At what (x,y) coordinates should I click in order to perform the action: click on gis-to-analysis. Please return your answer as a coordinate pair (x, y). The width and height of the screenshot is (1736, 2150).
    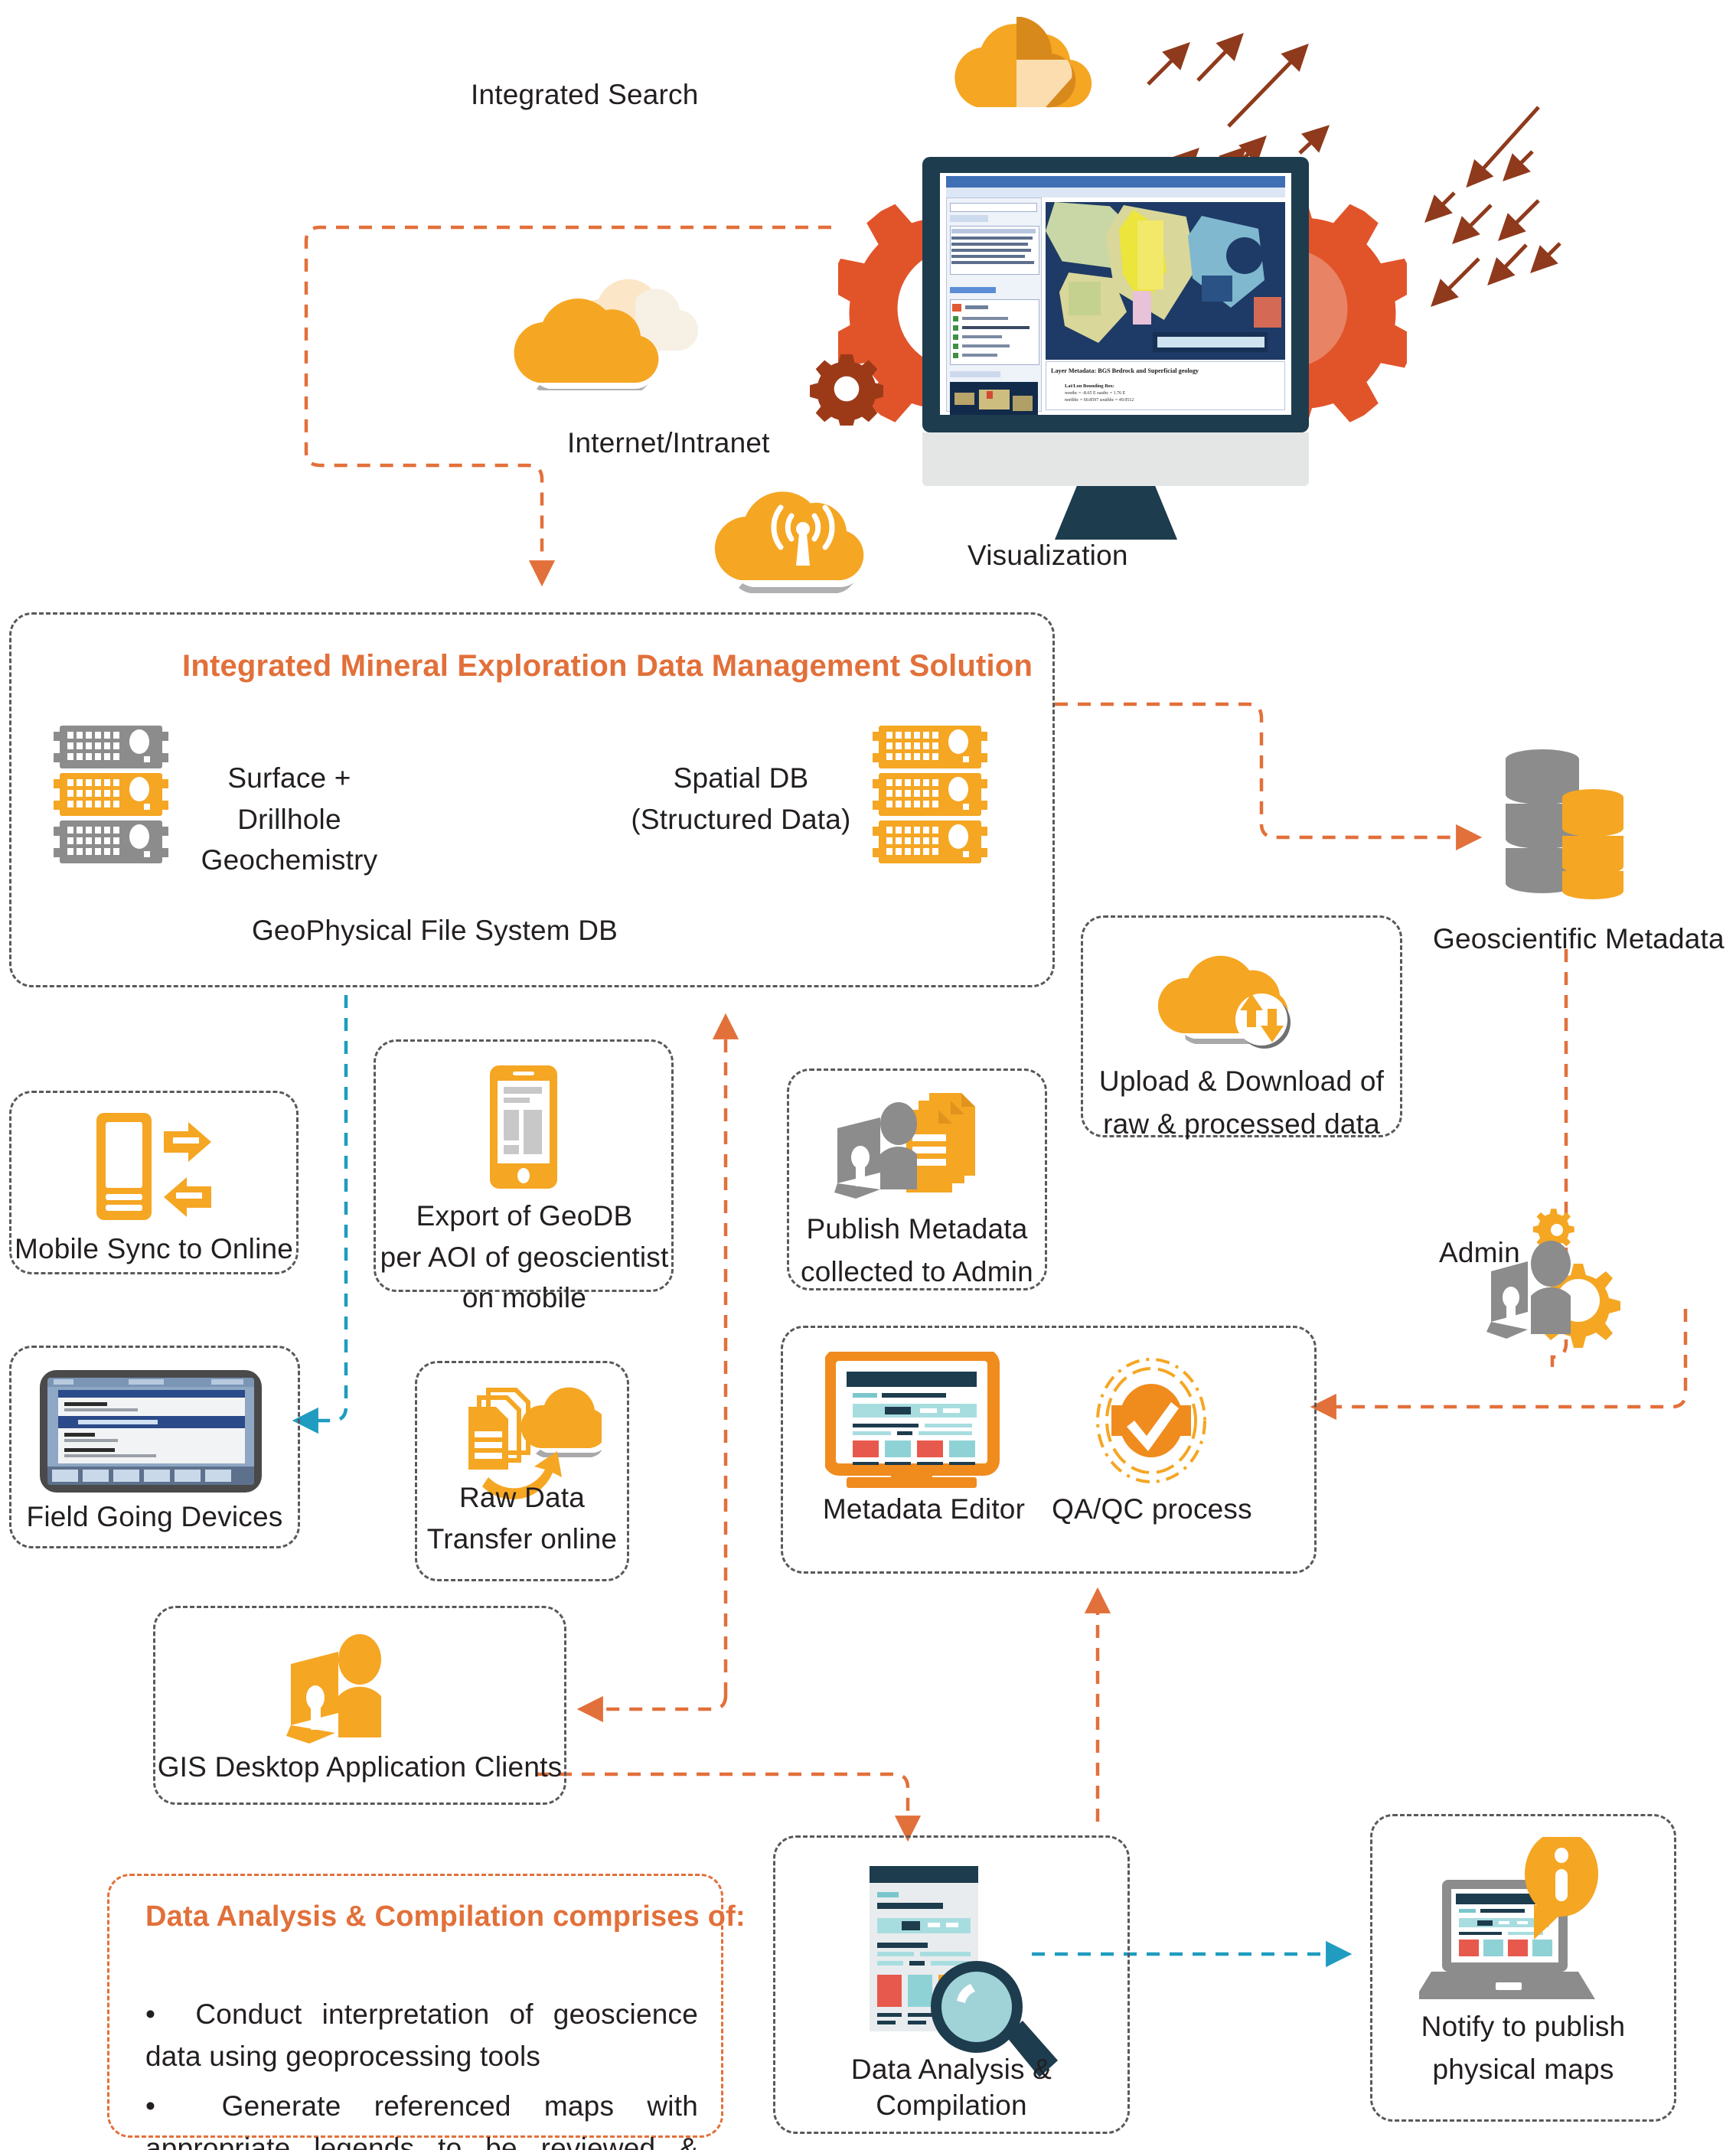
    Looking at the image, I should click on (729, 1807).